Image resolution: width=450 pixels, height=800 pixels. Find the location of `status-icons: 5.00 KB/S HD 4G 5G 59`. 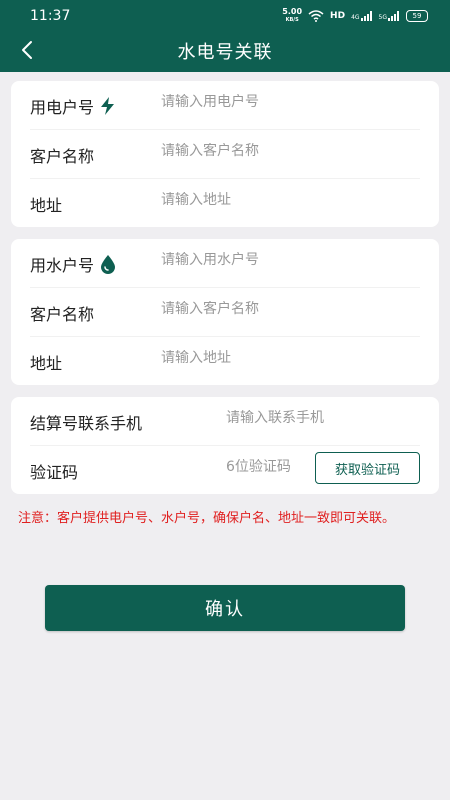

status-icons: 5.00 KB/S HD 4G 5G 59 is located at coordinates (355, 16).